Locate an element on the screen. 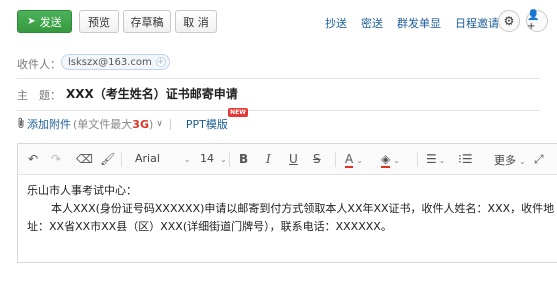 Image resolution: width=557 pixels, height=285 pixels. subject-input: XXX（考生姓名）证书邮寄申请 is located at coordinates (152, 93).